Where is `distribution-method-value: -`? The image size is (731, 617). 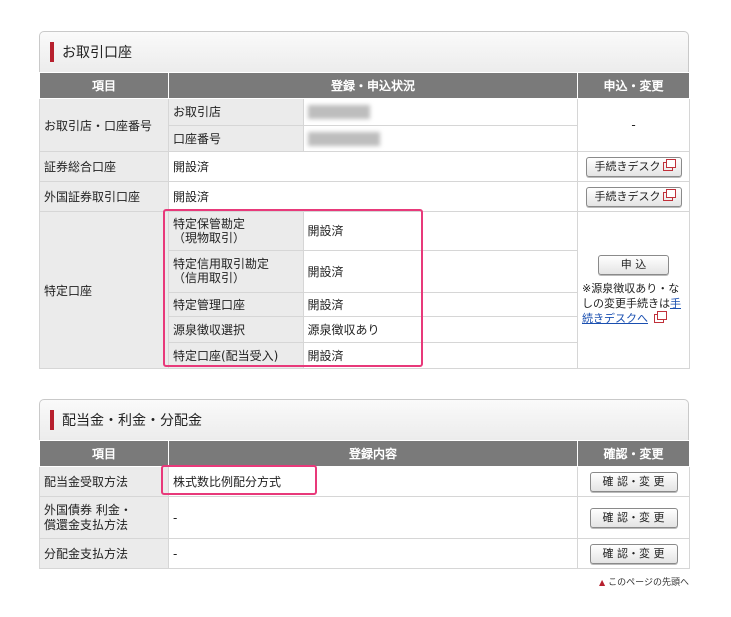
distribution-method-value: - is located at coordinates (373, 553).